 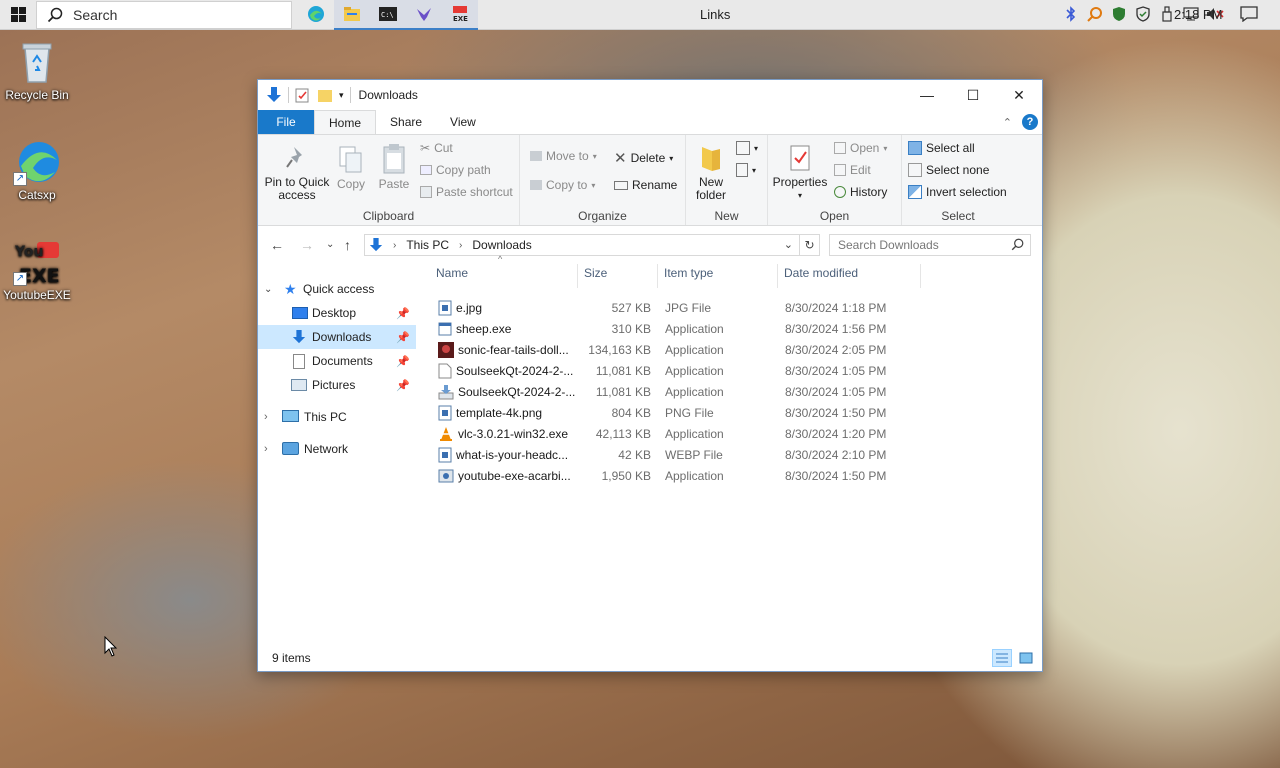 What do you see at coordinates (1007, 122) in the screenshot?
I see `collapse-ribbon-icon: ⌃` at bounding box center [1007, 122].